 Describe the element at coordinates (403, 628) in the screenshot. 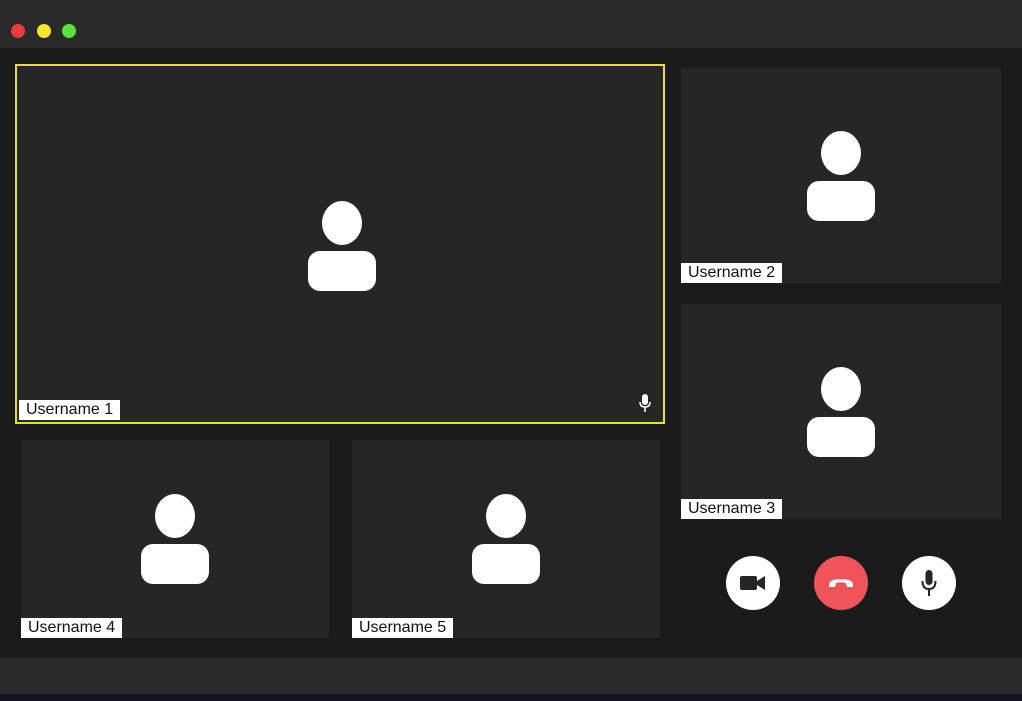

I see `participant-name: Username 5` at that location.